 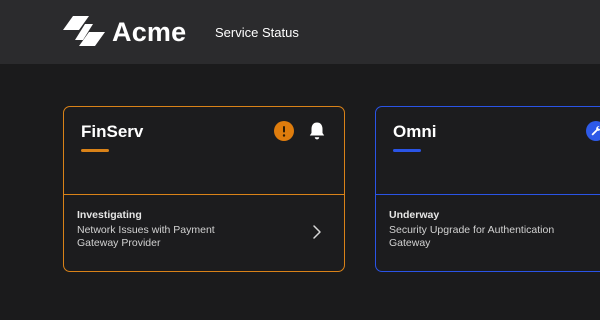 I want to click on card-title: FinServ, so click(x=112, y=131).